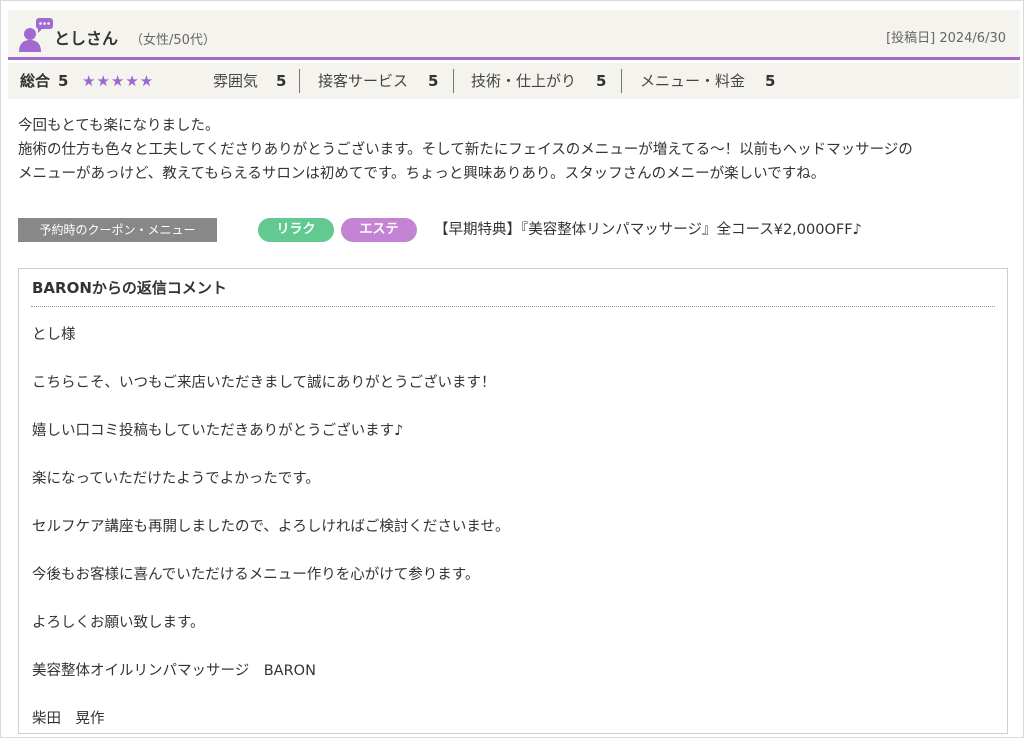 The image size is (1024, 738). What do you see at coordinates (296, 230) in the screenshot?
I see `category-tag-relax: リラク` at bounding box center [296, 230].